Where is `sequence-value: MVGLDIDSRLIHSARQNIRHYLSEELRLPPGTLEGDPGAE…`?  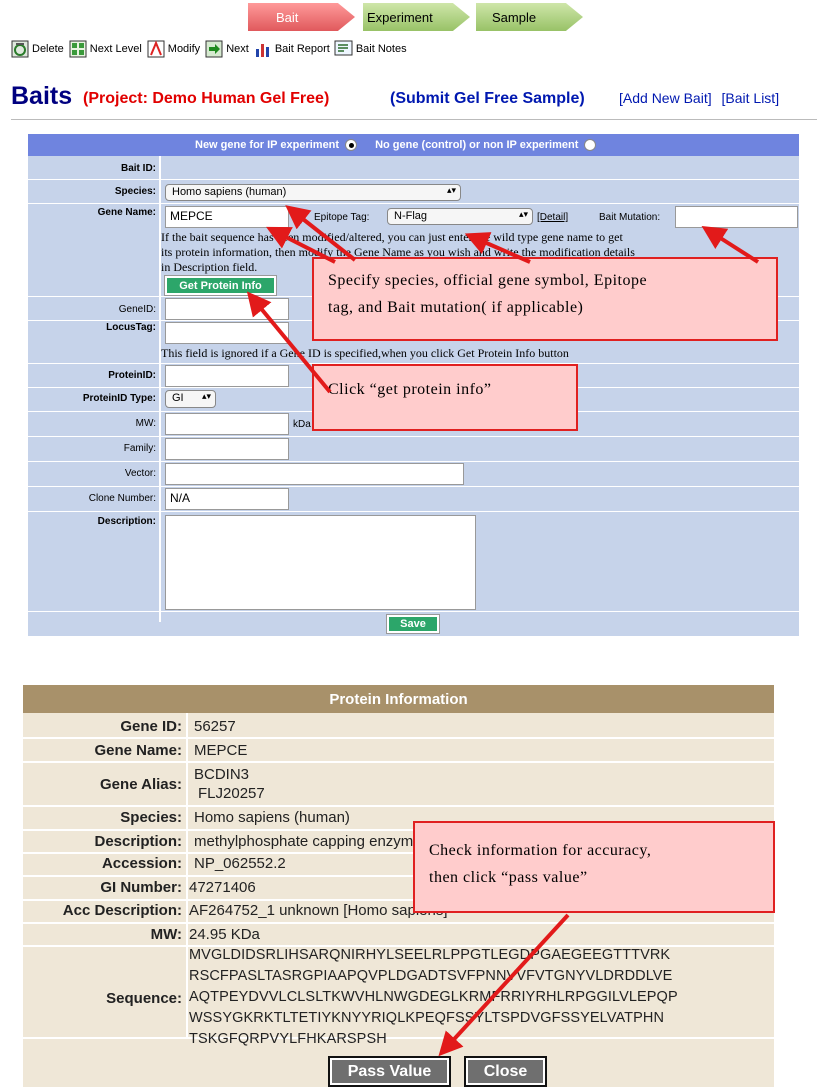 sequence-value: MVGLDIDSRLIHSARQNIRHYLSEELRLPPGTLEGDPGAE… is located at coordinates (433, 997).